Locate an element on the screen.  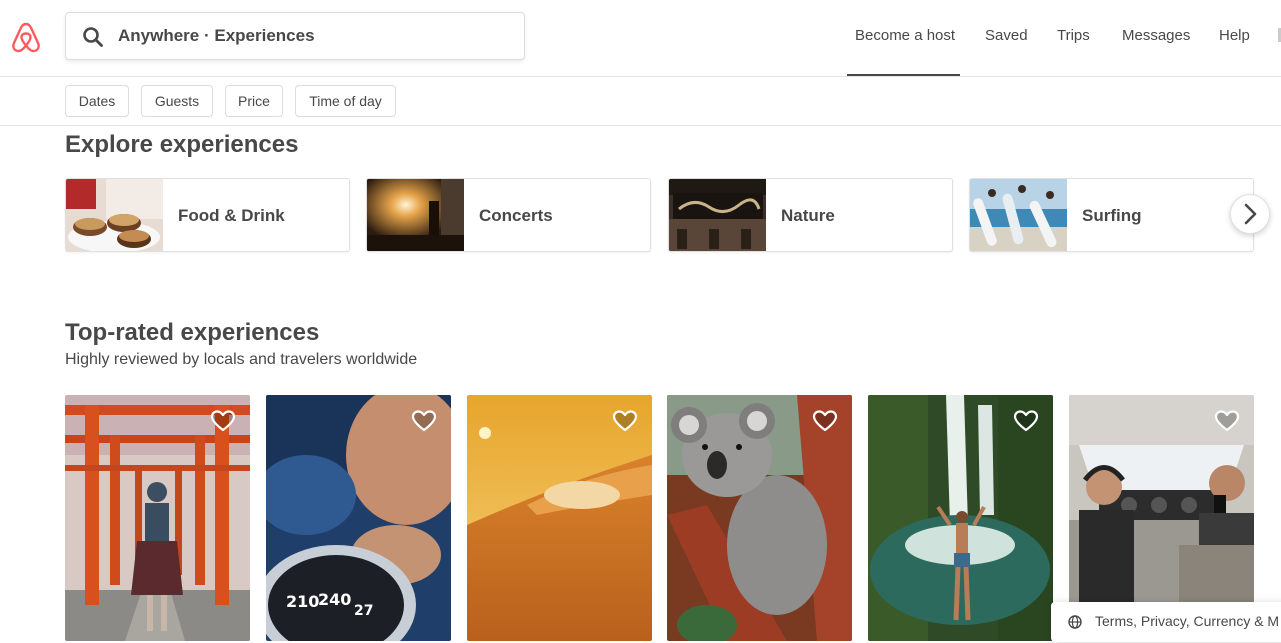
nav-trips: Trips is located at coordinates (1073, 35).